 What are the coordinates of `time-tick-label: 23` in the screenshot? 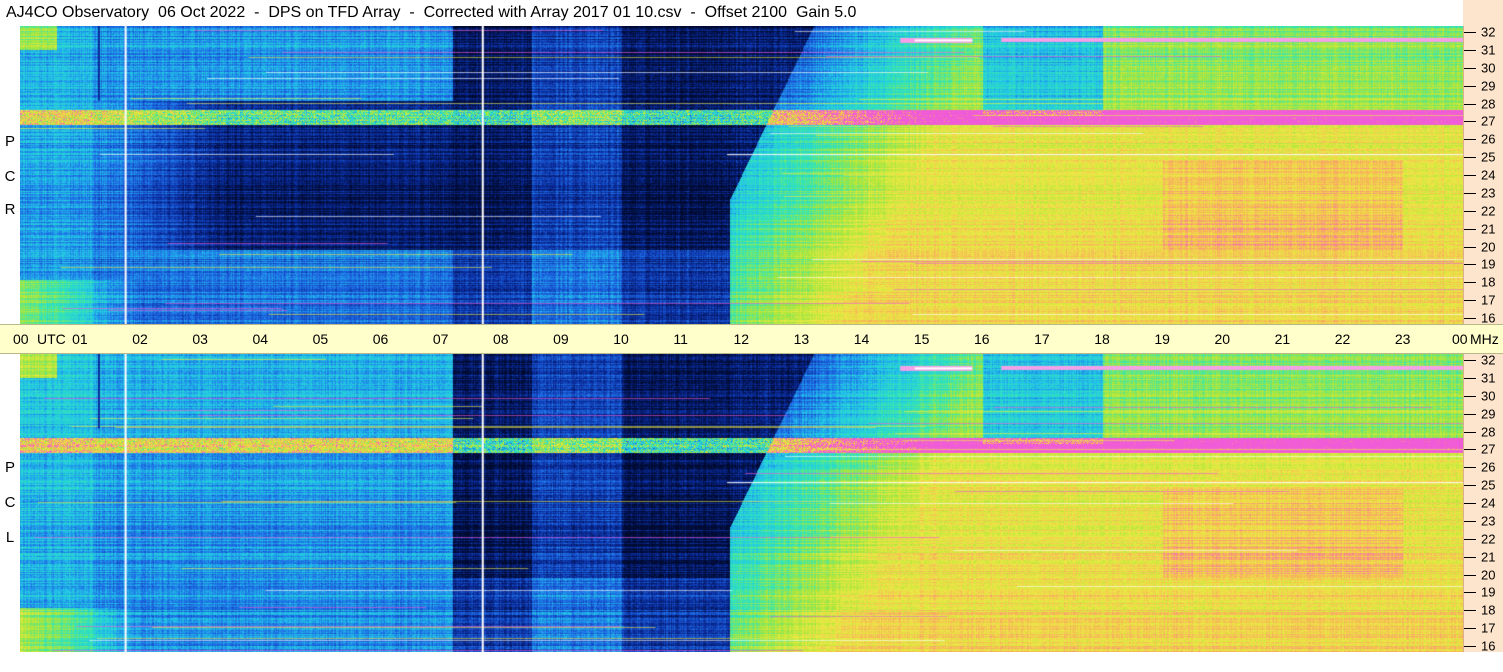 It's located at (1402, 339).